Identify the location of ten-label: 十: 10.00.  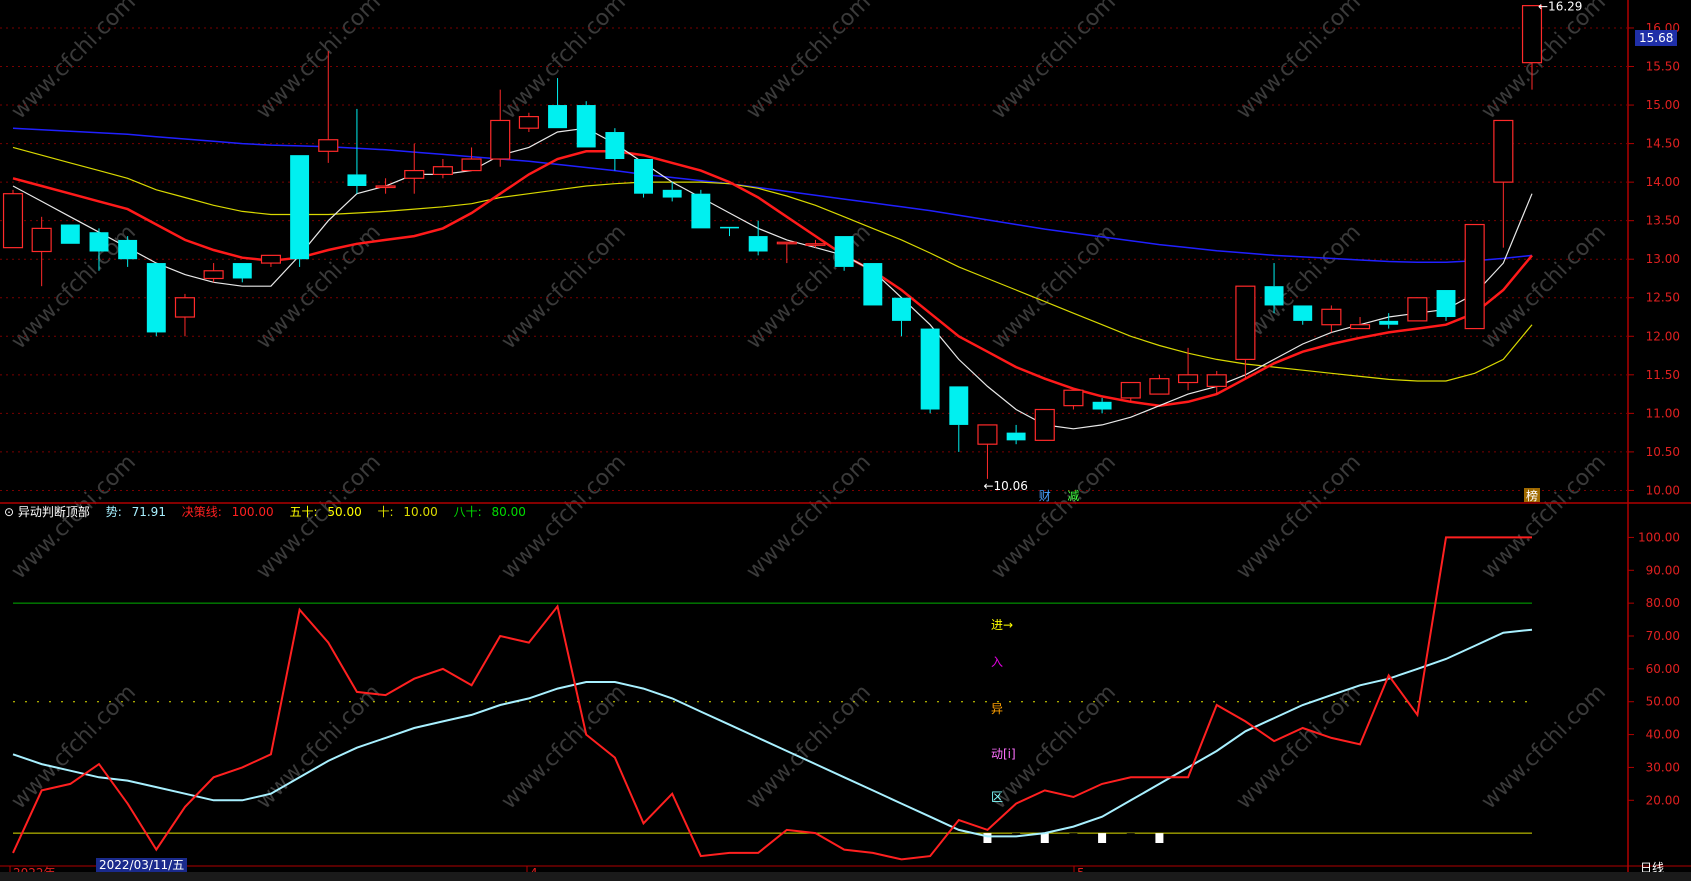
(407, 512).